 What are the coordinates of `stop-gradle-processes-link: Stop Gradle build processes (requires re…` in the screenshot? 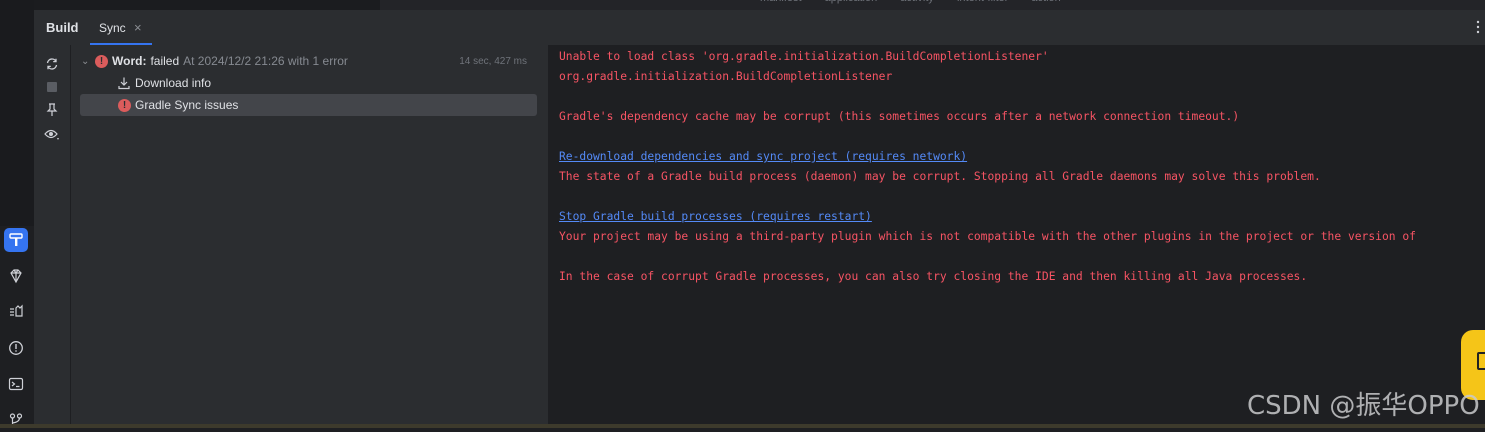 It's located at (715, 216).